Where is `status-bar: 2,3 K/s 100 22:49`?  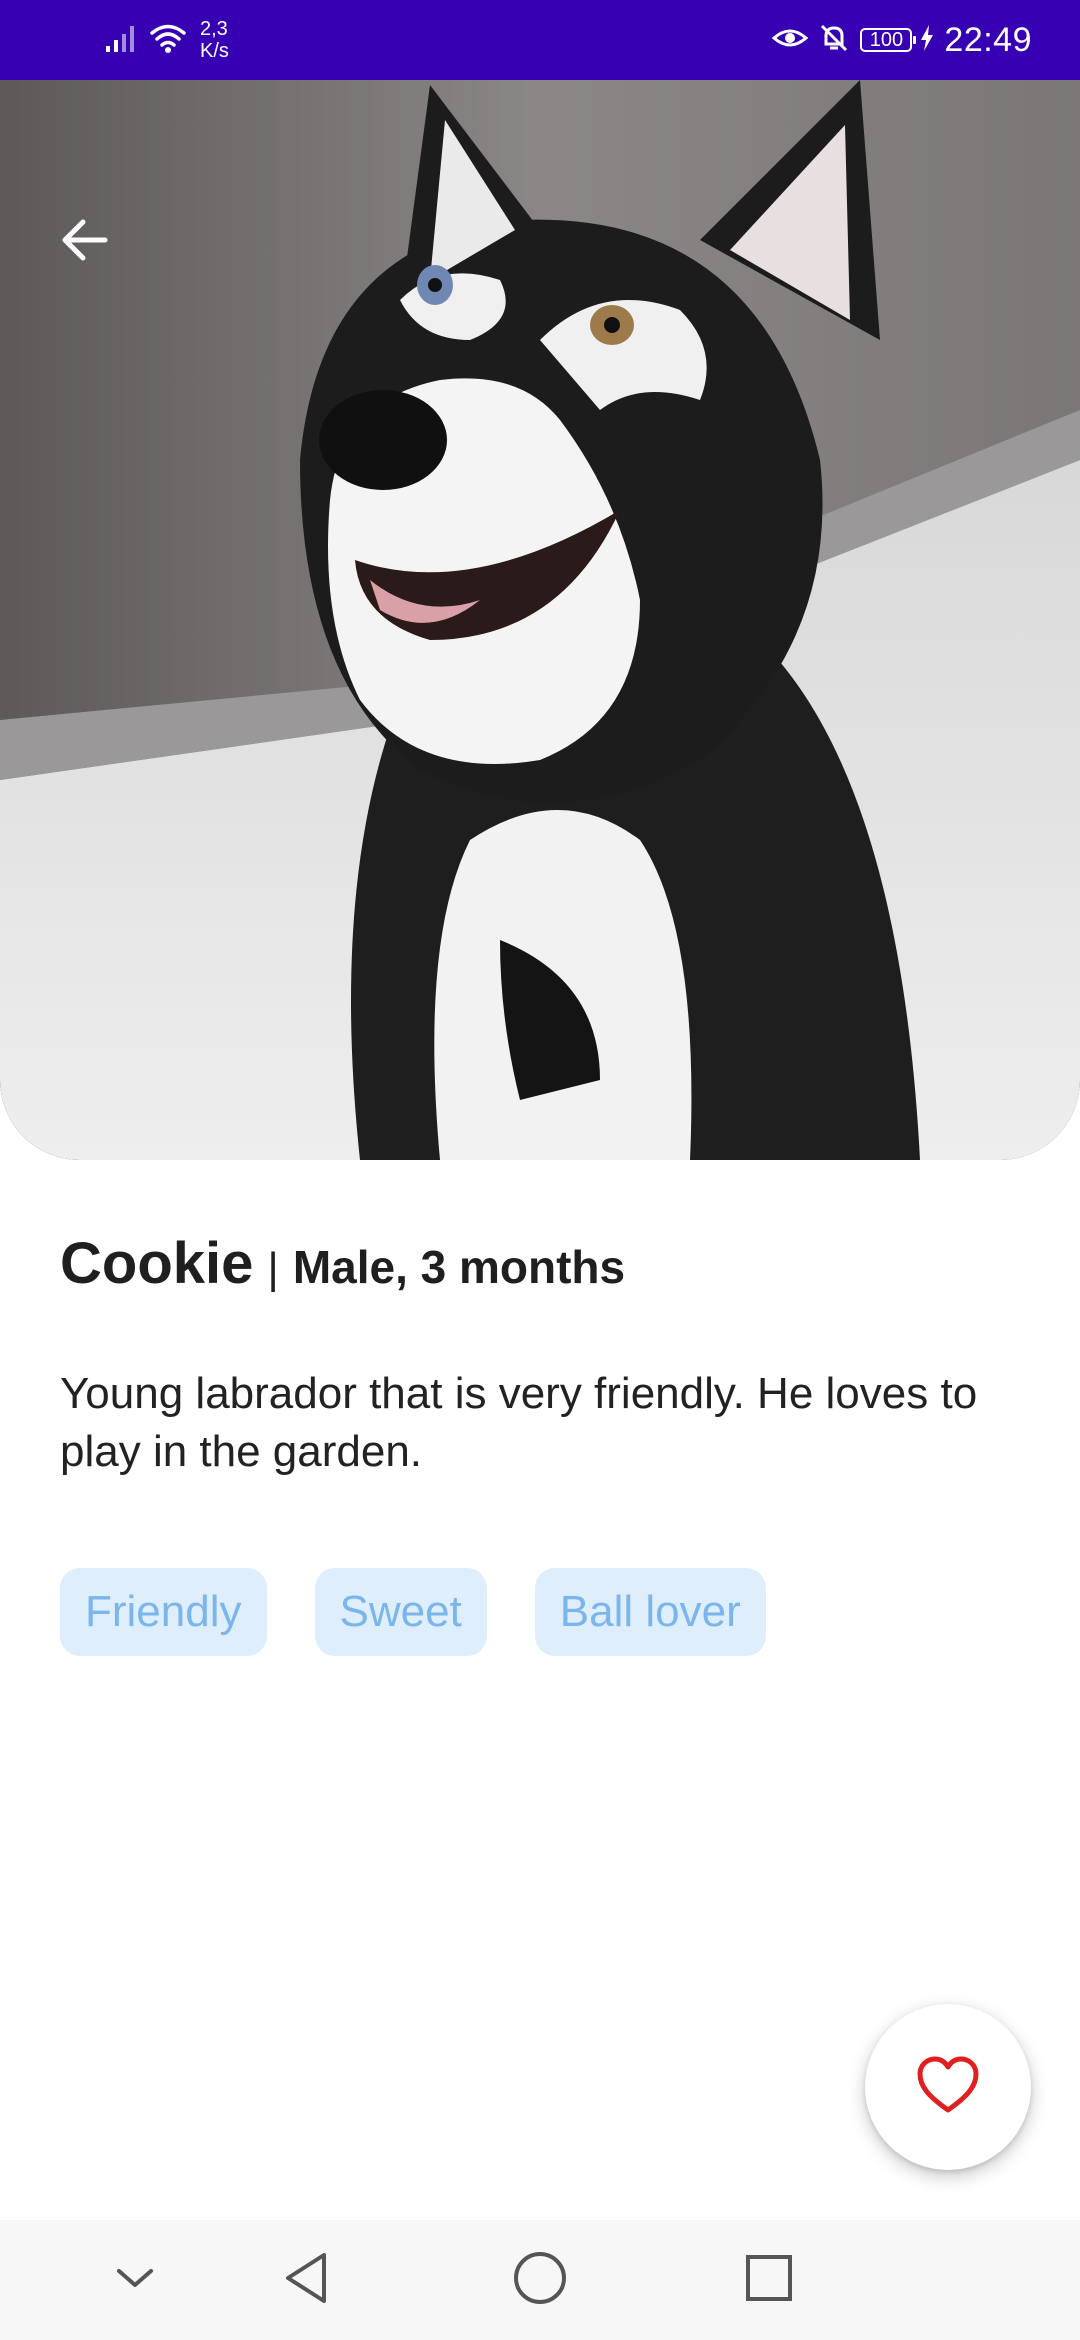 status-bar: 2,3 K/s 100 22:49 is located at coordinates (540, 40).